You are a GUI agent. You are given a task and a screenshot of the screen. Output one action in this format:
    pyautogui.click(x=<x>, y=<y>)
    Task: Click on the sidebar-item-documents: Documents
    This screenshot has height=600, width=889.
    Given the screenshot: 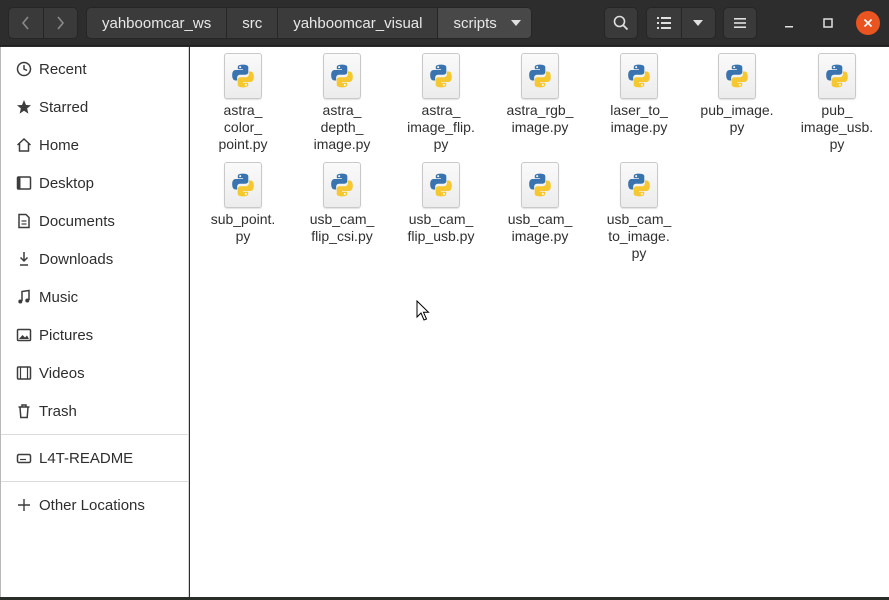 What is the action you would take?
    pyautogui.click(x=95, y=221)
    